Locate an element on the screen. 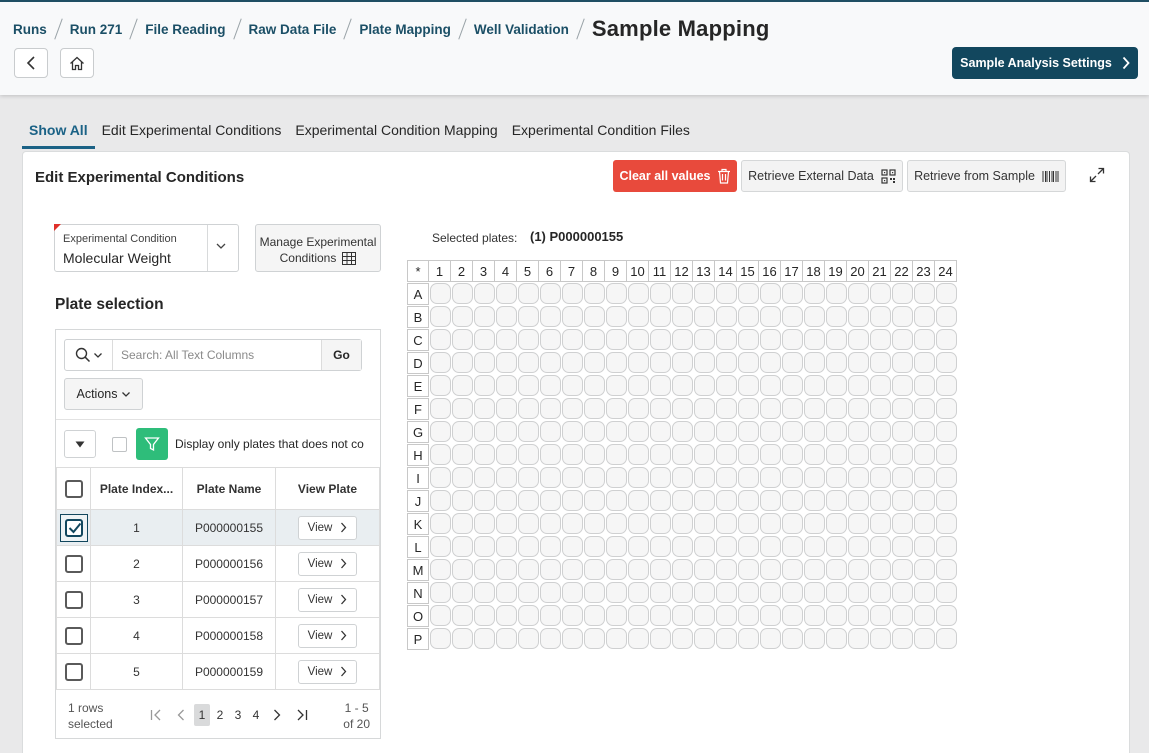 The image size is (1149, 753). plate-column-header: 2 is located at coordinates (462, 271).